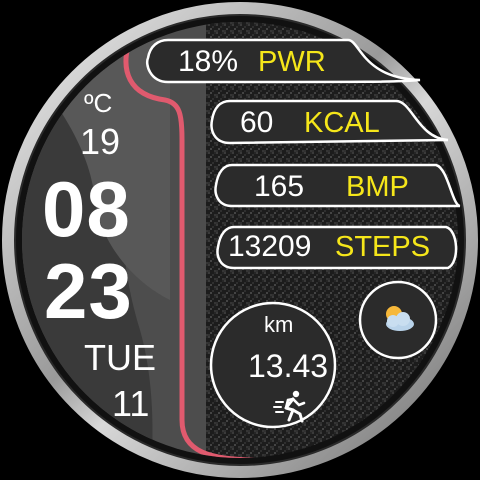 This screenshot has height=480, width=480. I want to click on distance-unit: km, so click(279, 324).